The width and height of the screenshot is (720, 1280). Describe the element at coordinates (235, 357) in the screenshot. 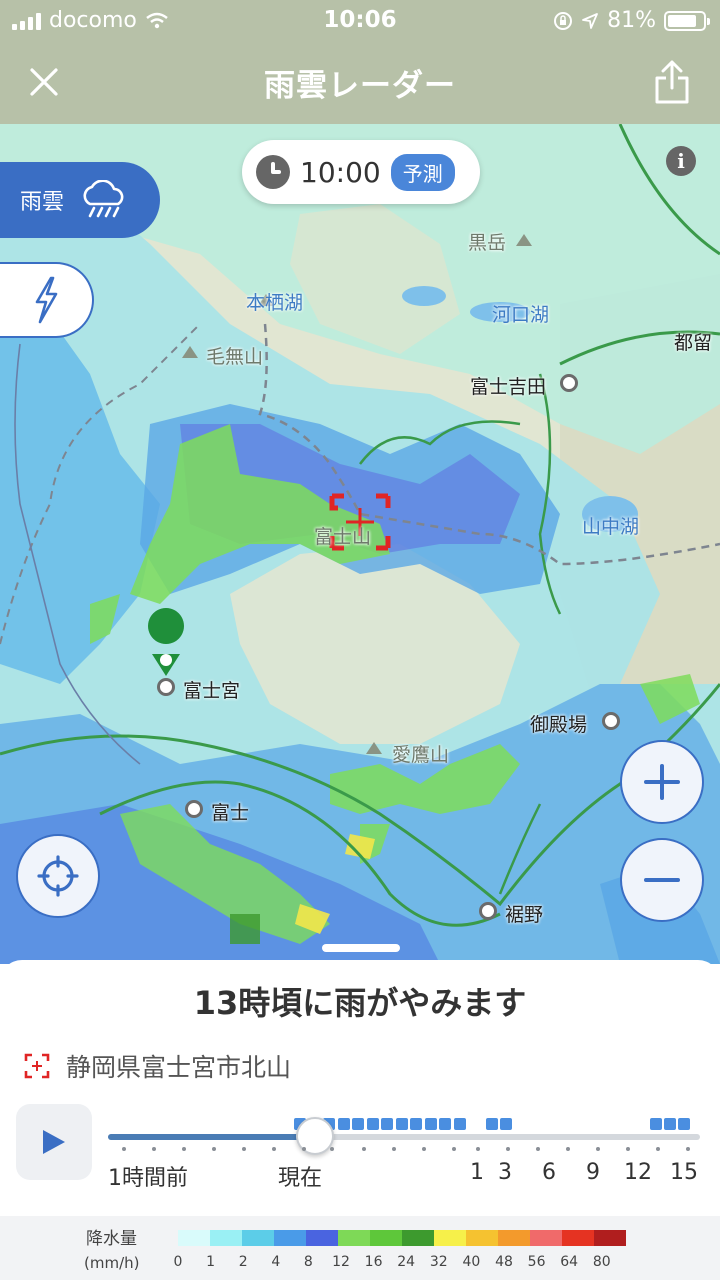

I see `map-label-kenashiyama: 毛無山` at that location.